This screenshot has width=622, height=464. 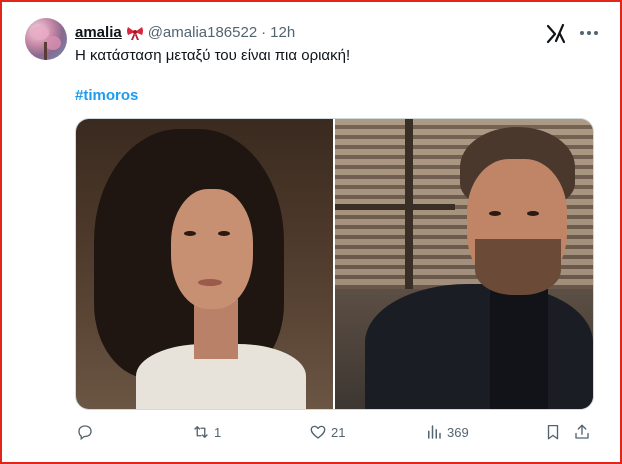 What do you see at coordinates (98, 33) in the screenshot?
I see `display-name: amalia` at bounding box center [98, 33].